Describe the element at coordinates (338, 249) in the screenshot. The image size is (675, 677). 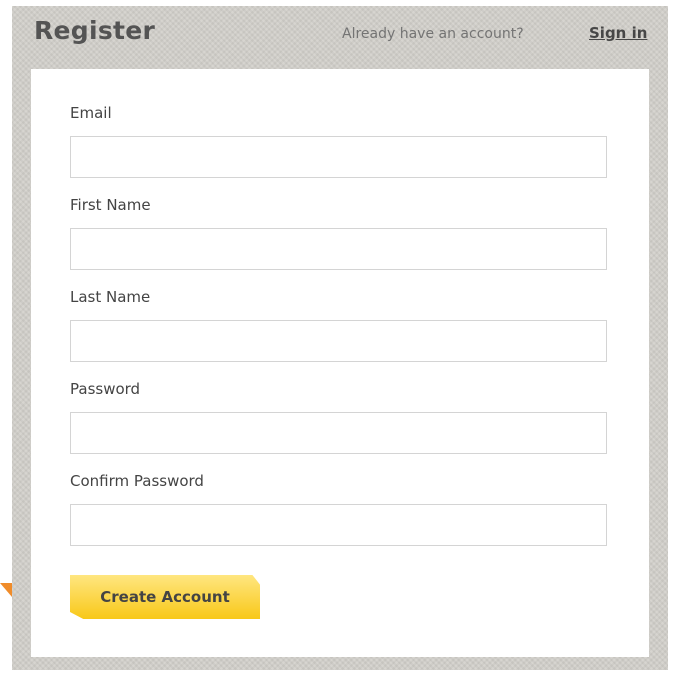
I see `first-name-input` at that location.